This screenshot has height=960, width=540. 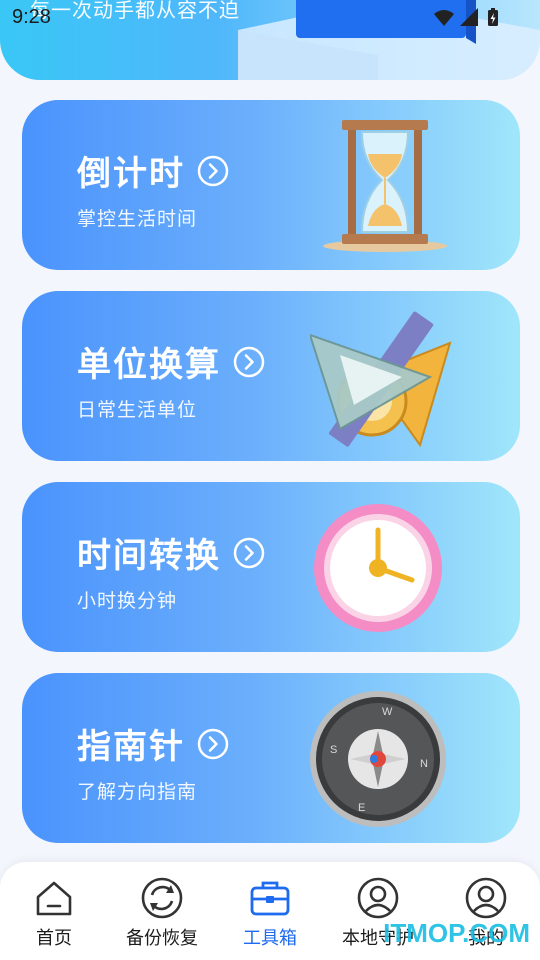 I want to click on compass-letter-s: S, so click(x=333, y=750).